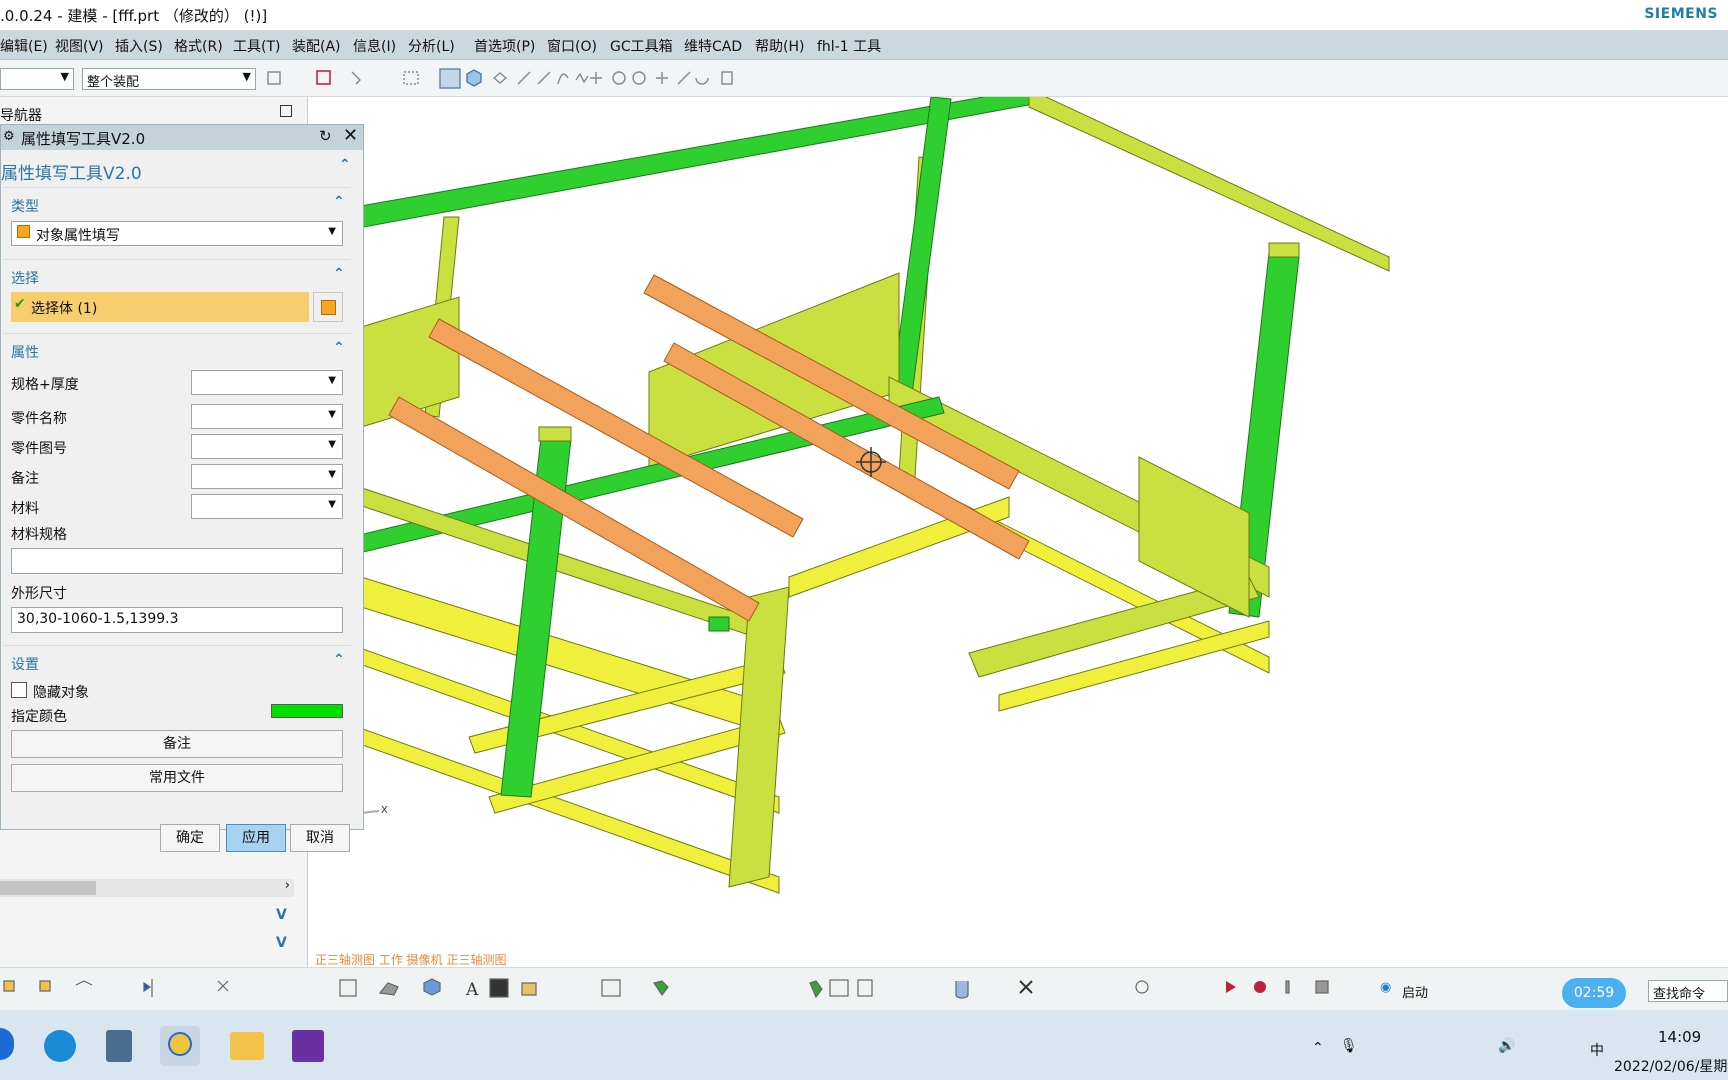  Describe the element at coordinates (267, 382) in the screenshot. I see `spec-thickness-dropdown: ▼` at that location.